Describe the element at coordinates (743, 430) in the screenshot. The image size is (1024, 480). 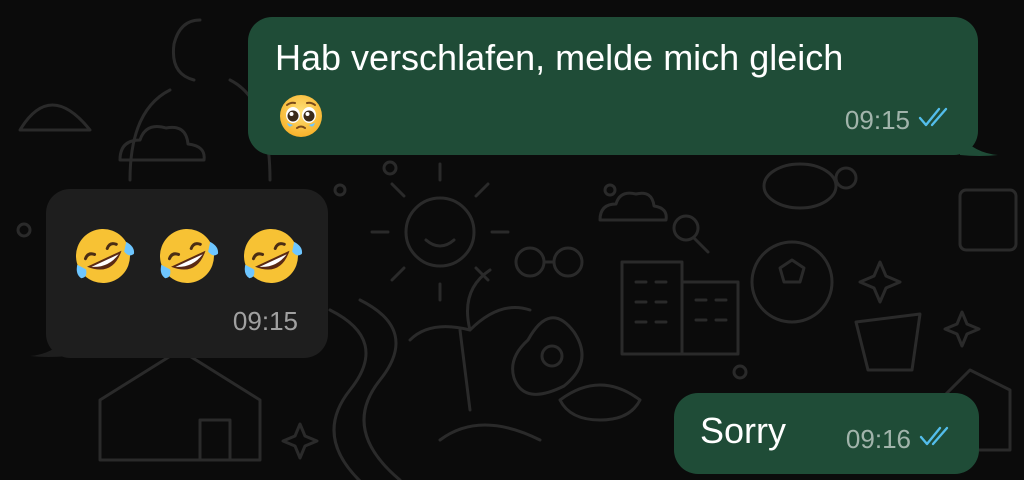
I see `message-text: Sorry` at that location.